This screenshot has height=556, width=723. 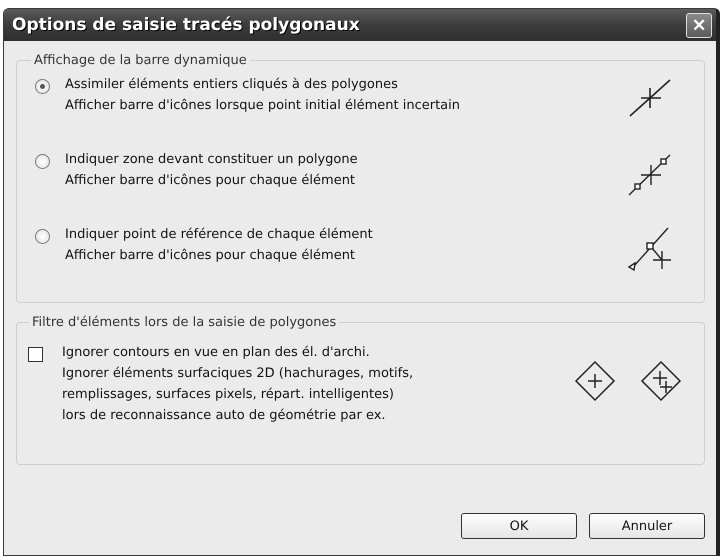 I want to click on reference-point-icon, so click(x=649, y=249).